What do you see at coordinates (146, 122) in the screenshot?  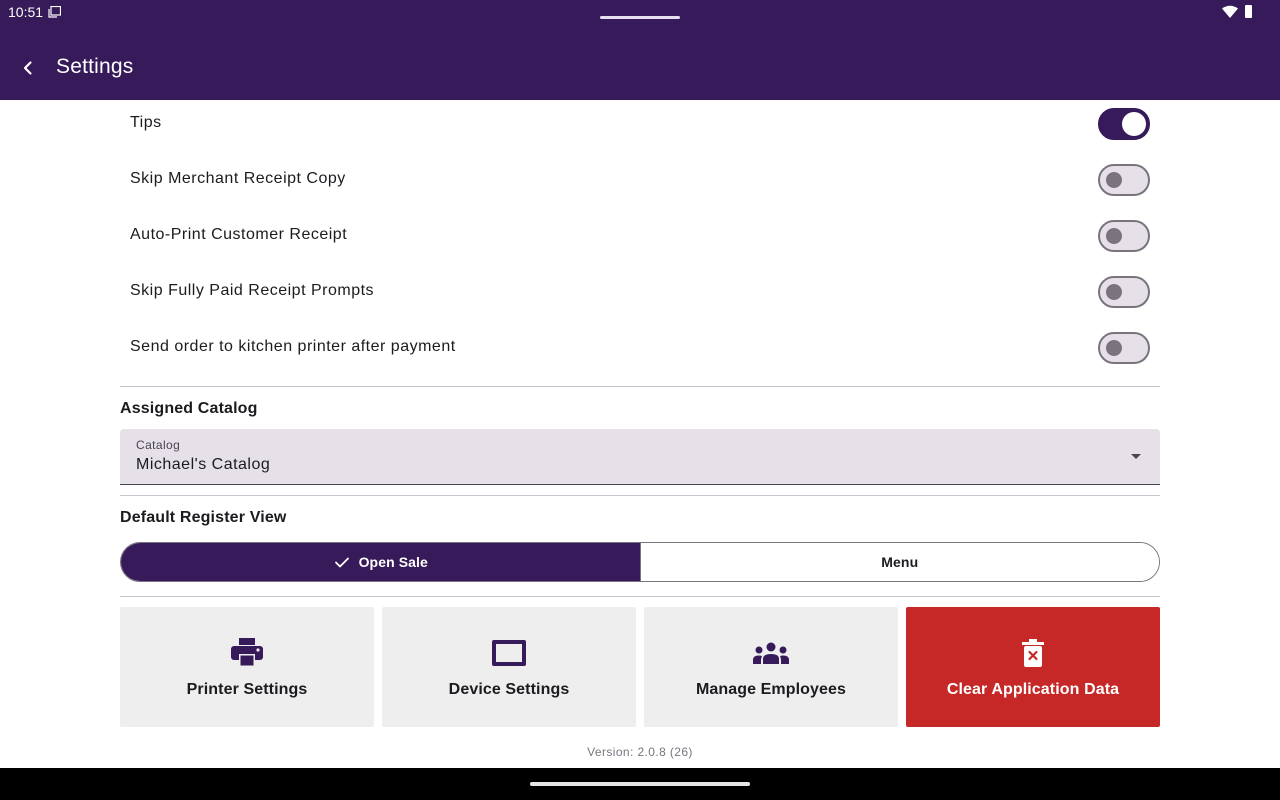 I see `toggle-label: Tips` at bounding box center [146, 122].